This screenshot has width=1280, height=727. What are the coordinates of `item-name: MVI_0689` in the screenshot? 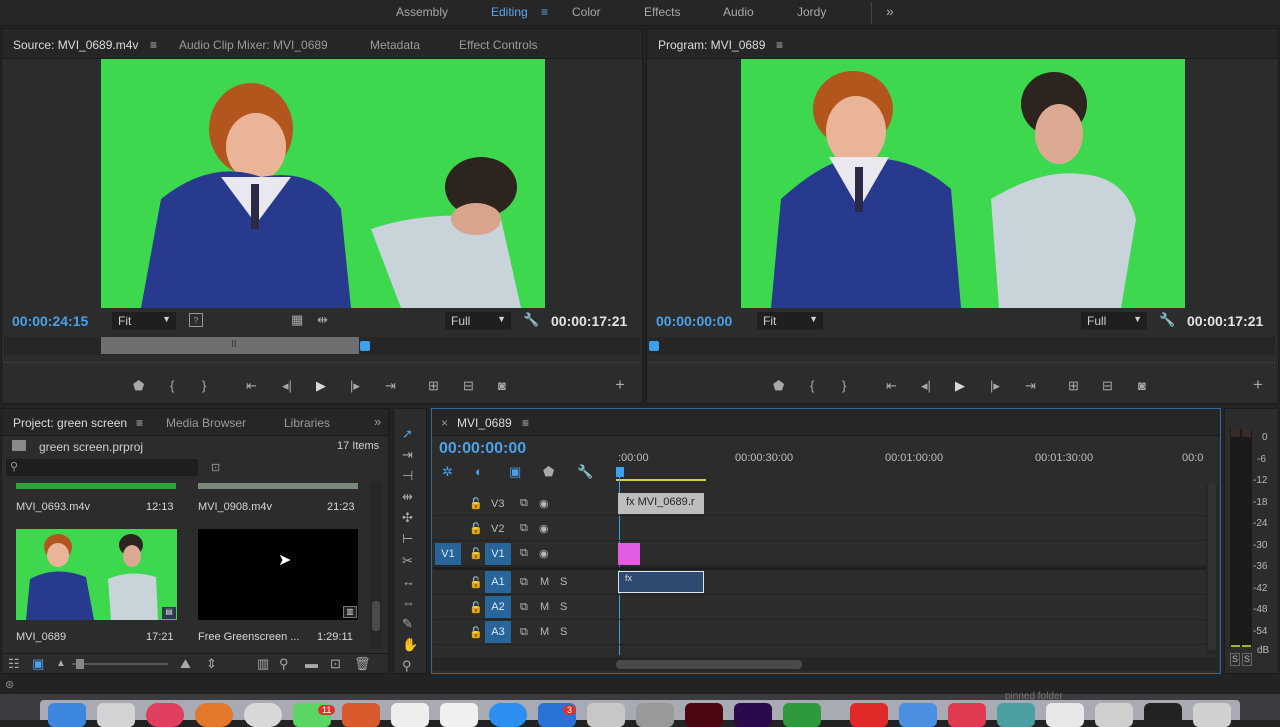 It's located at (41, 637).